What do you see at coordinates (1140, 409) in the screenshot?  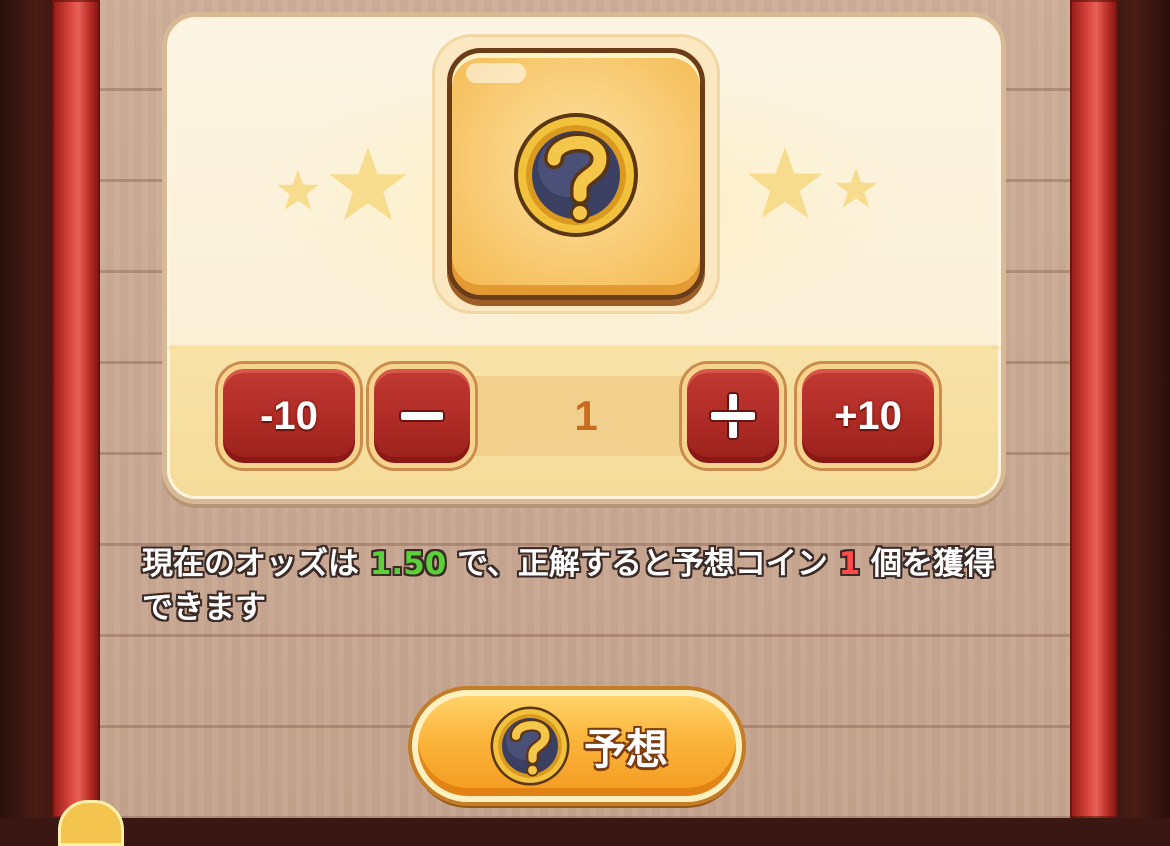 I see `frame-right` at bounding box center [1140, 409].